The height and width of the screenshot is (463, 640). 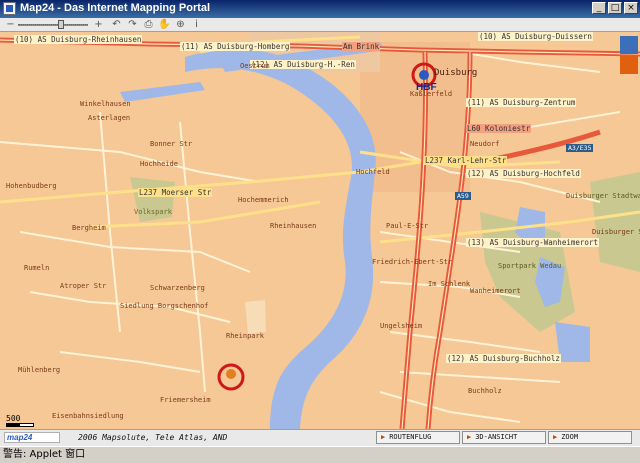 I want to click on place-label: Siedlung Borgschenhof, so click(x=164, y=306).